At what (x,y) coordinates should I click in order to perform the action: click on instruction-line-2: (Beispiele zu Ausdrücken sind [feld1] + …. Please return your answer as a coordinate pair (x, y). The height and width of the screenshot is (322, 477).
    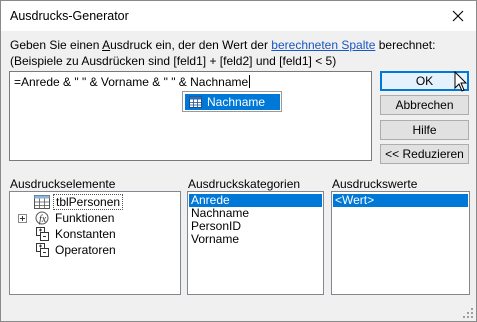
    Looking at the image, I should click on (173, 61).